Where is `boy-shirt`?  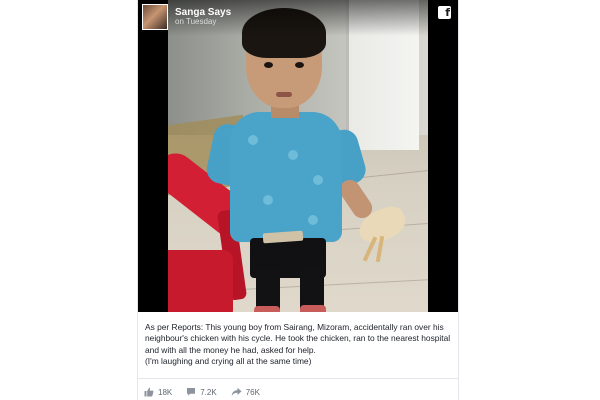 boy-shirt is located at coordinates (286, 177).